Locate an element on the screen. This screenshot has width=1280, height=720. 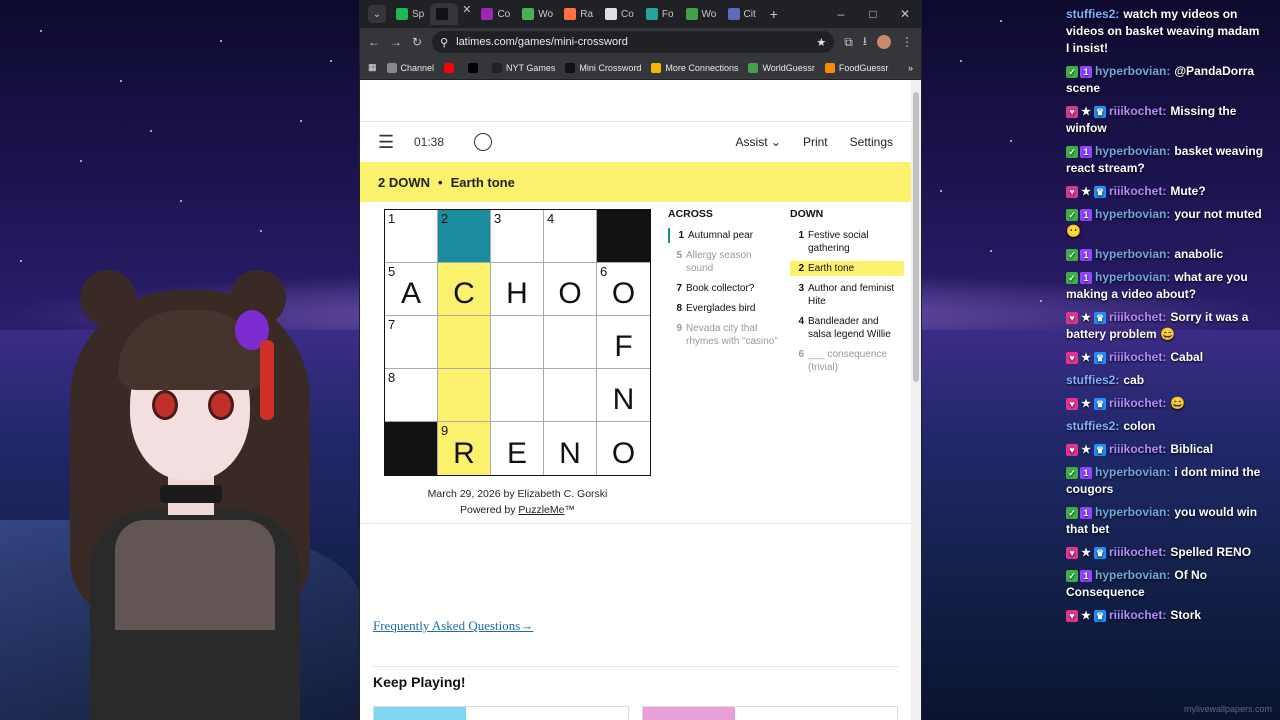
browser-menu-icon: ⋮ is located at coordinates (907, 42).